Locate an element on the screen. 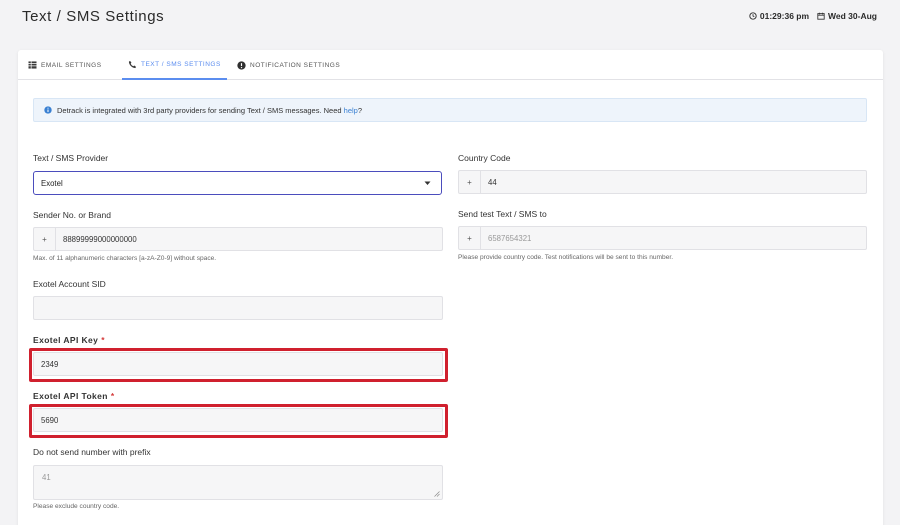  sender-value: 88899999000000000 is located at coordinates (100, 239).